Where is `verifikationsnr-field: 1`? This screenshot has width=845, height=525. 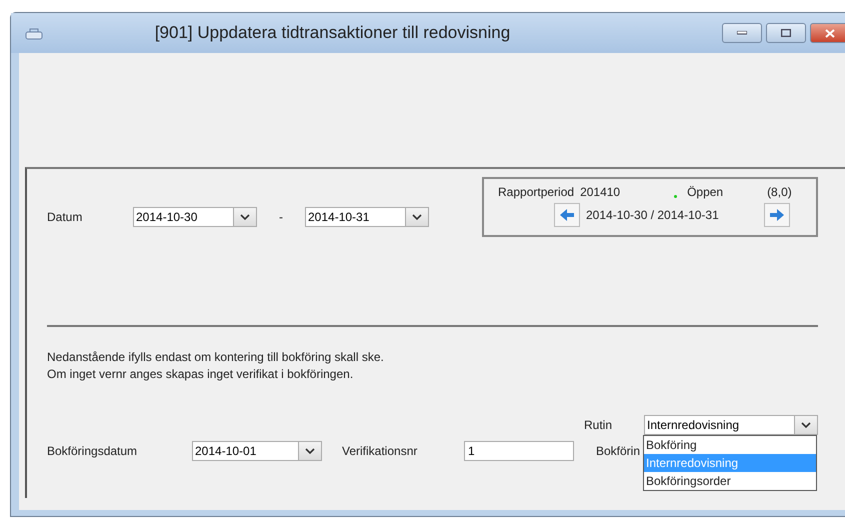 verifikationsnr-field: 1 is located at coordinates (519, 451).